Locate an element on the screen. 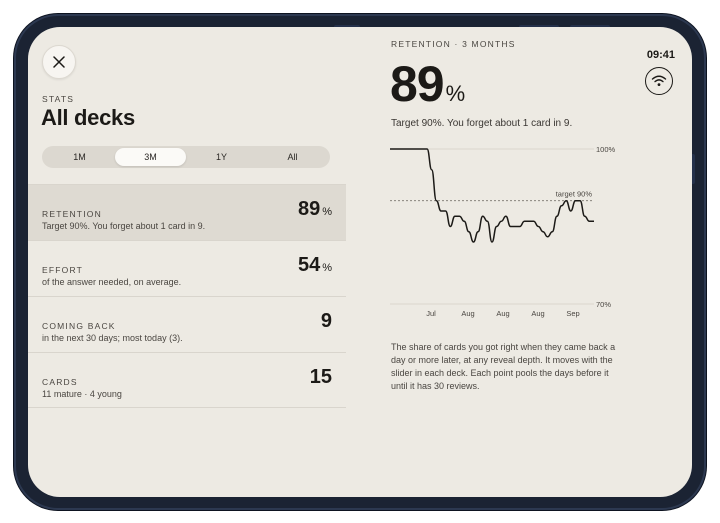  close-button is located at coordinates (59, 62).